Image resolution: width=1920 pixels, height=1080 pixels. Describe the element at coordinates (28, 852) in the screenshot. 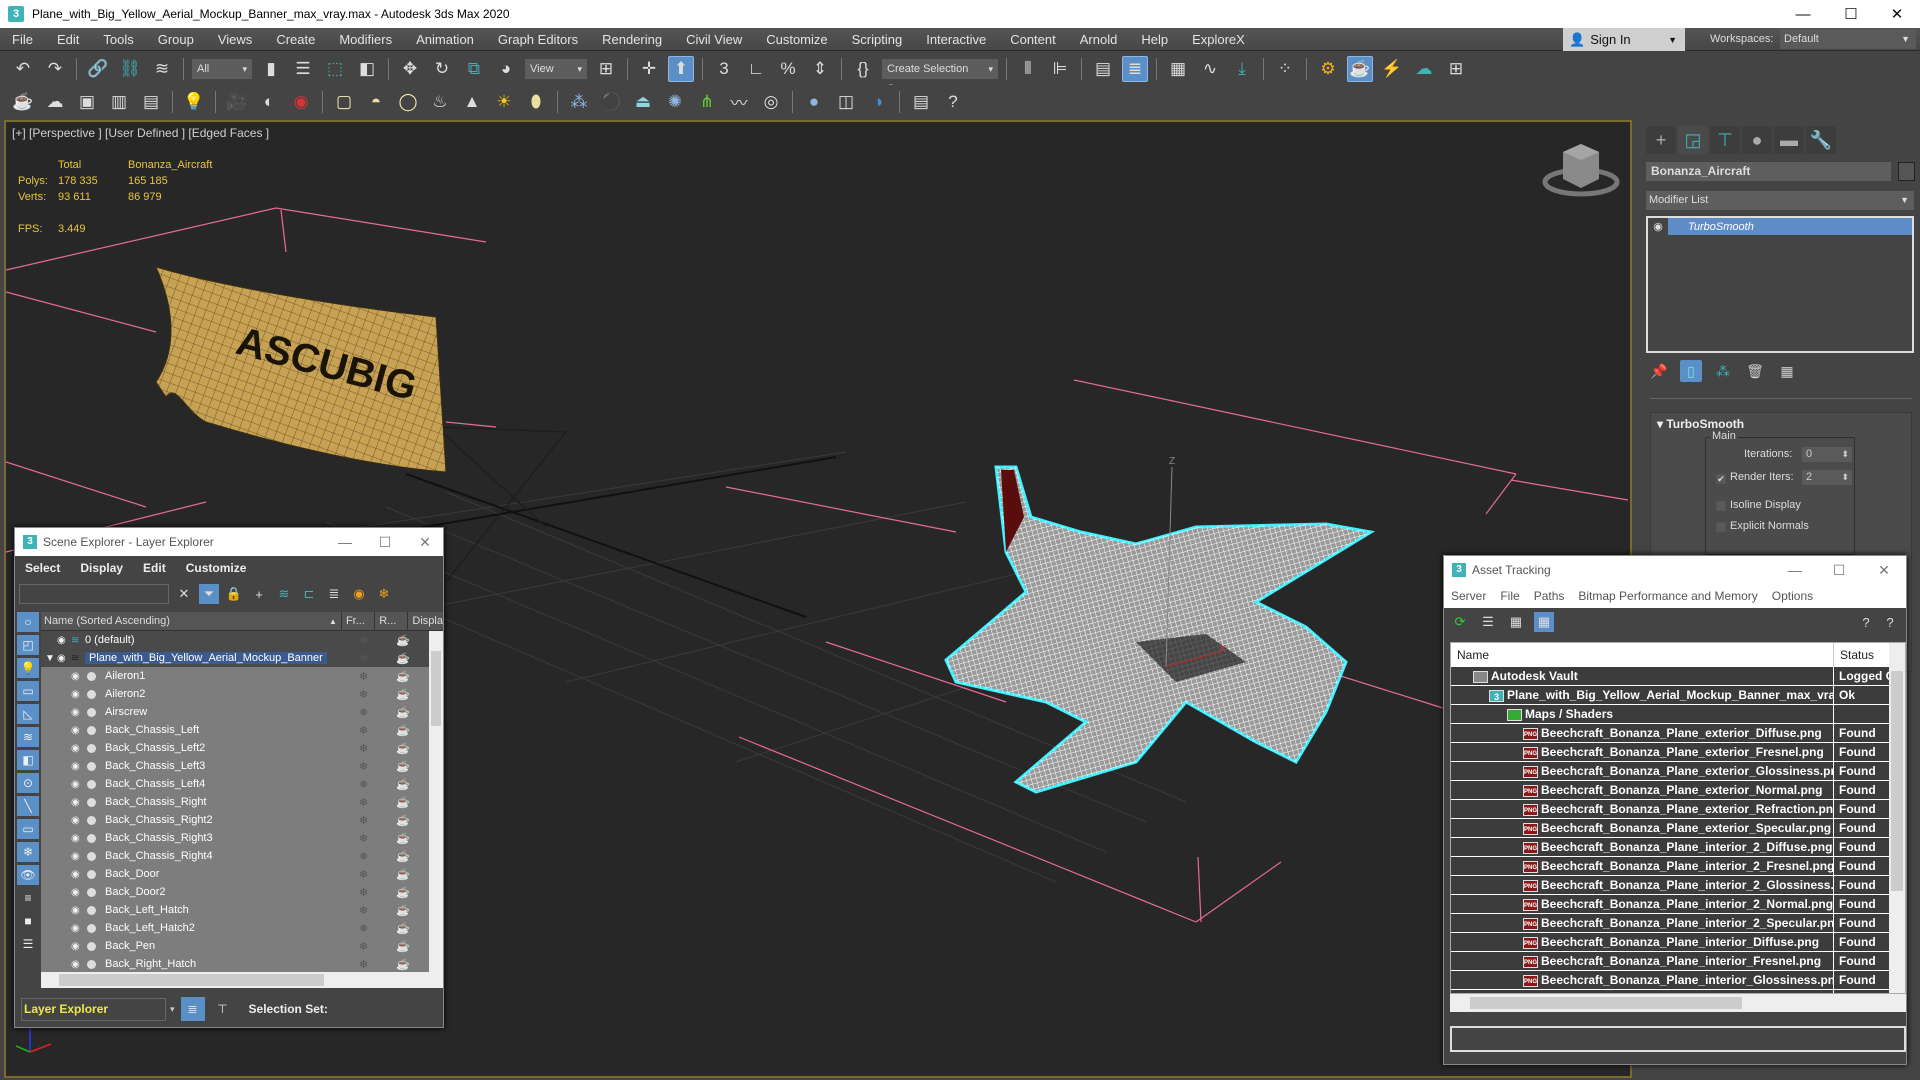

I see `frozen-filter-icon: ❄` at that location.